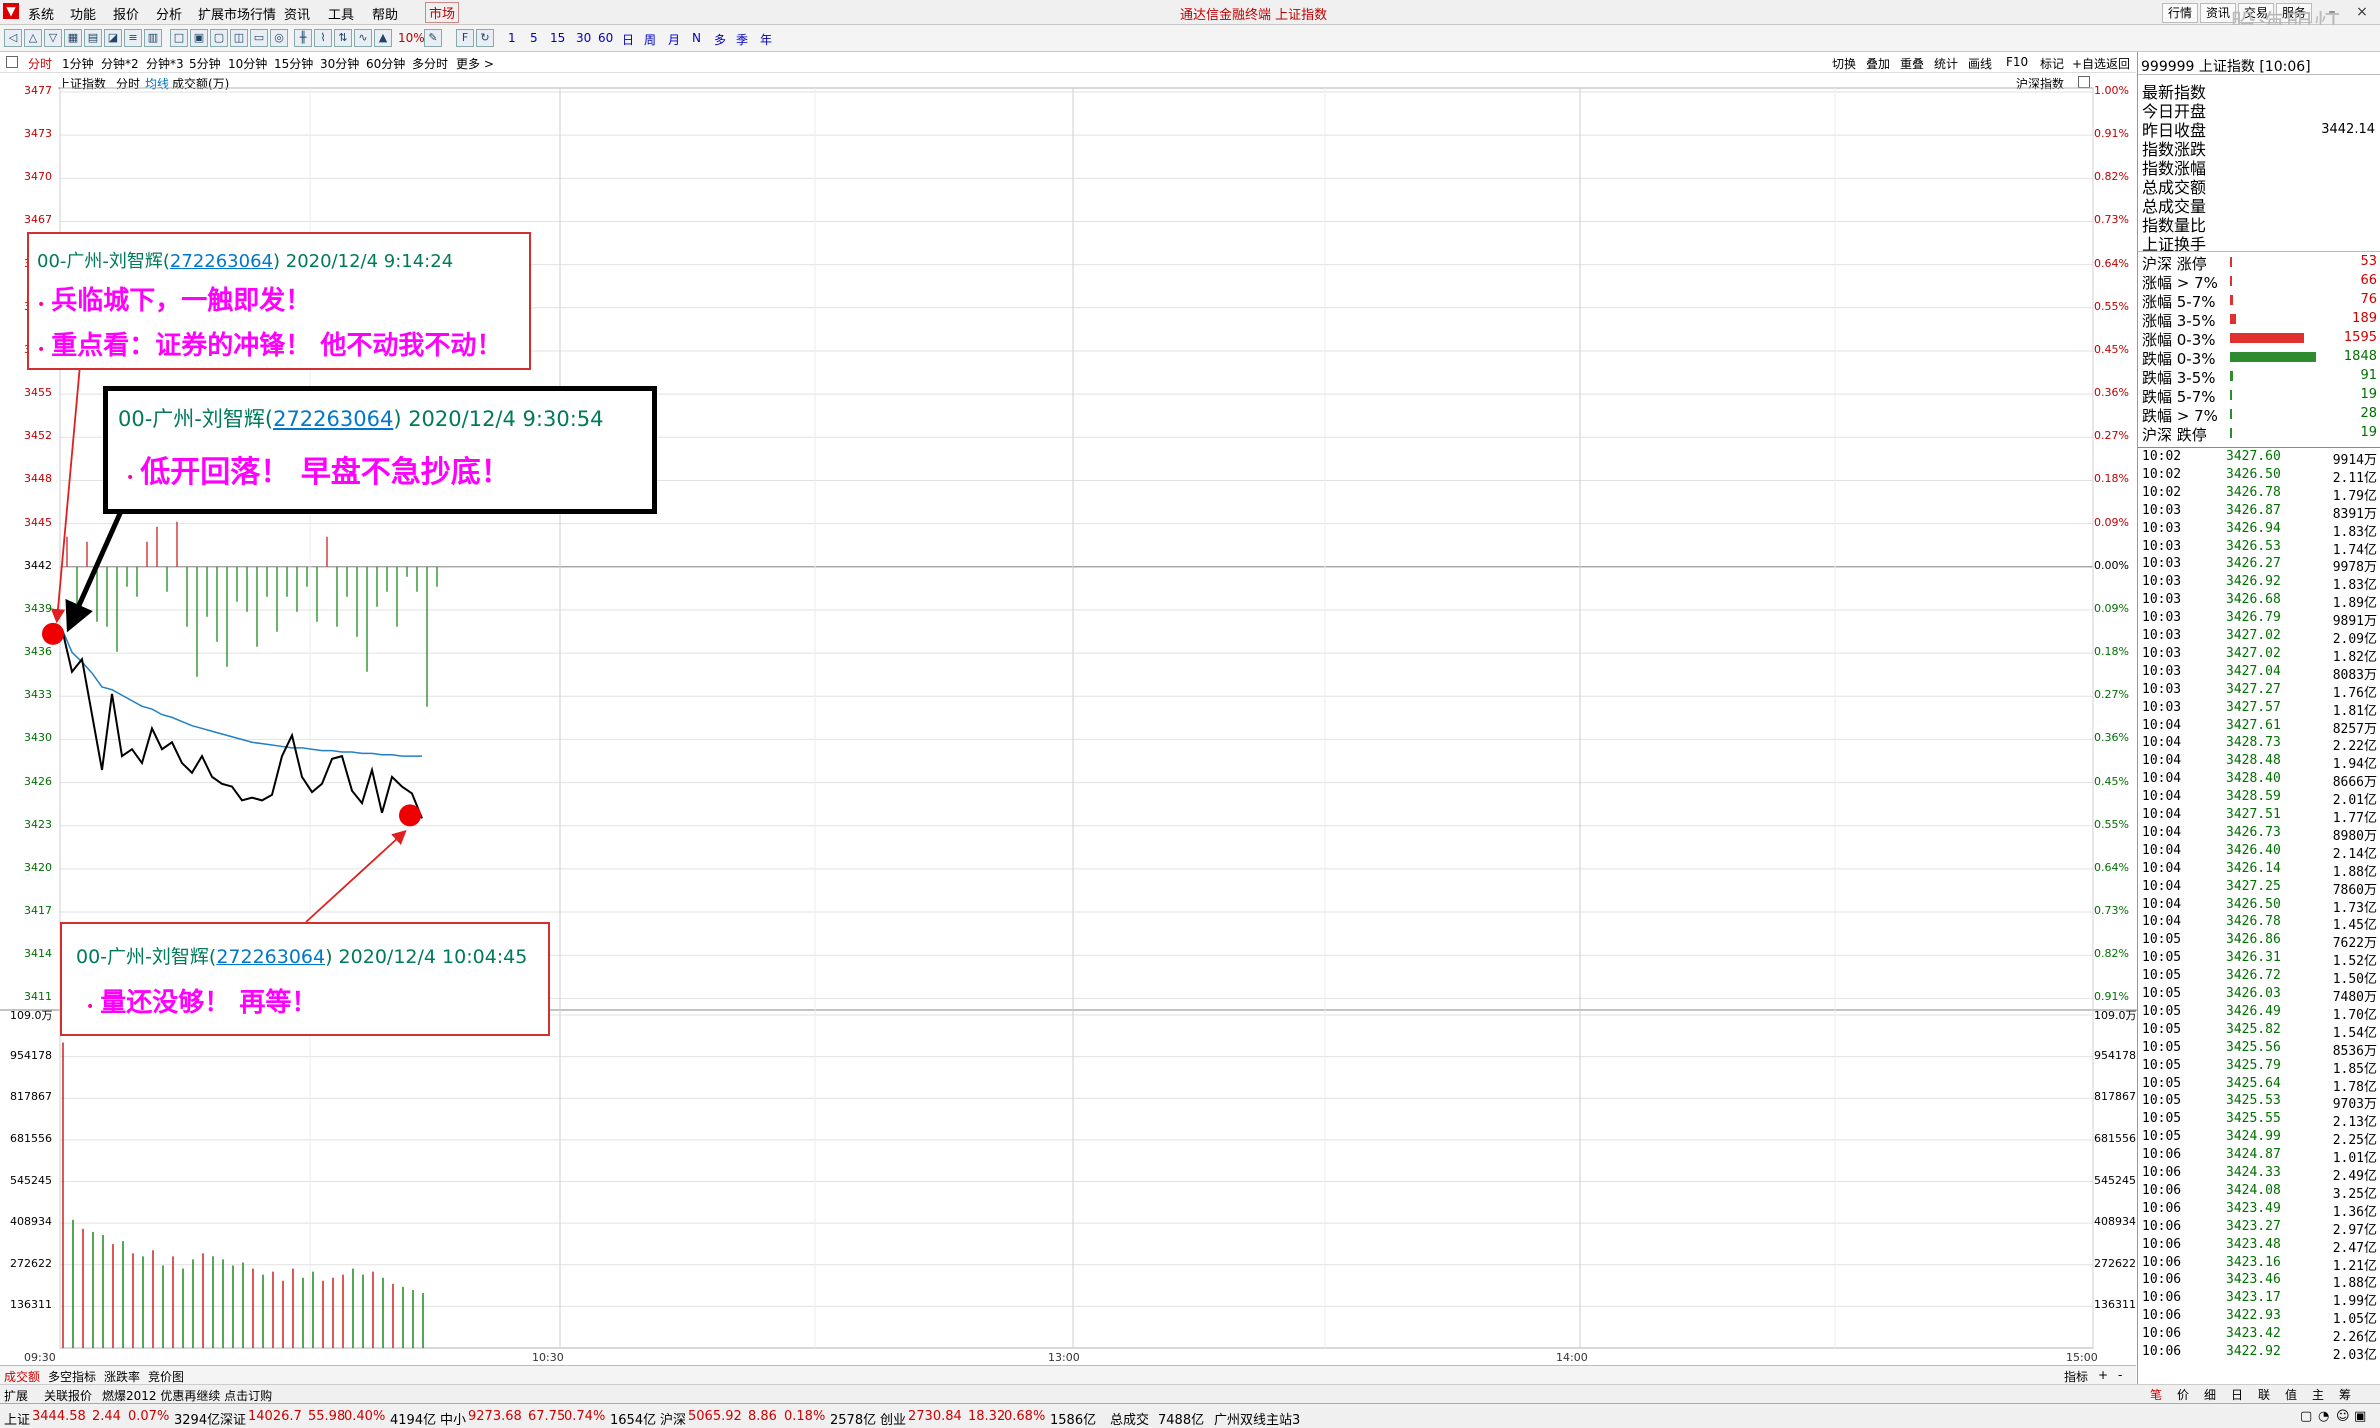 The height and width of the screenshot is (1428, 2380). Describe the element at coordinates (59, 1416) in the screenshot. I see `index-value: 3444.58` at that location.